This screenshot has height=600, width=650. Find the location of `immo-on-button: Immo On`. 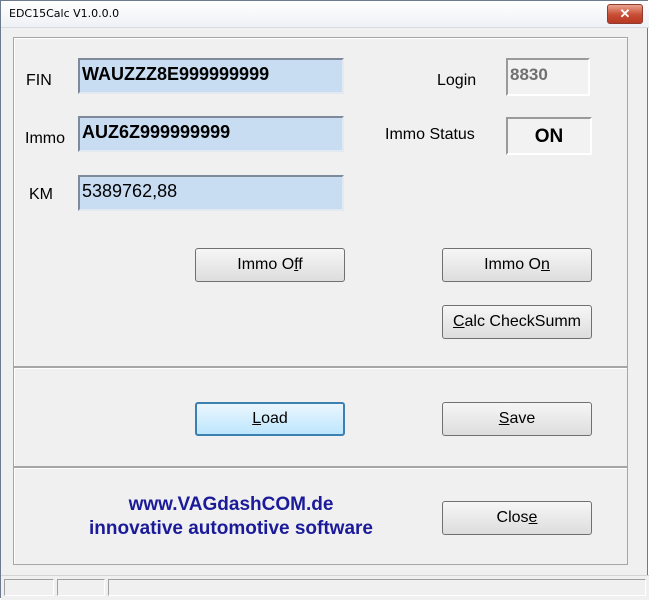

immo-on-button: Immo On is located at coordinates (517, 265).